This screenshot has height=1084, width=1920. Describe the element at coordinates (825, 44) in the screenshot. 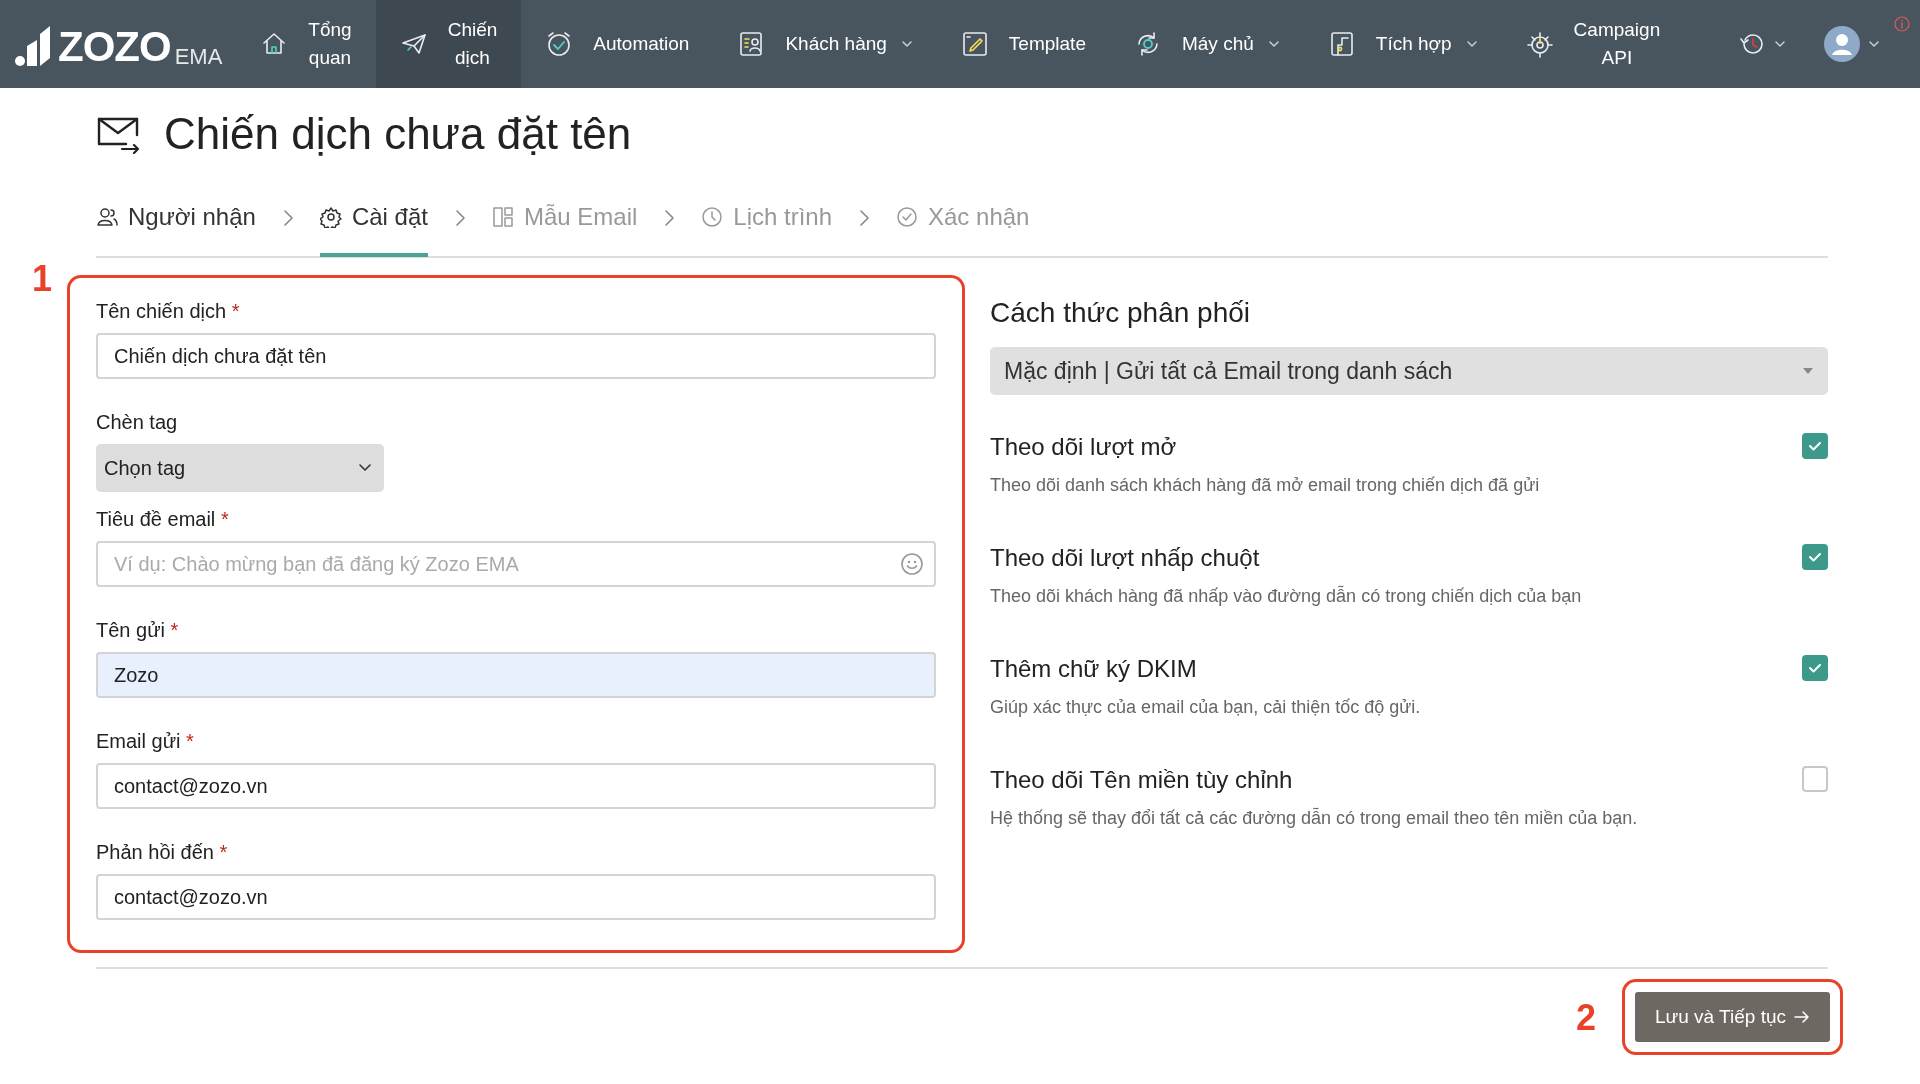

I see `nav-menu-item: Khách hàng` at that location.